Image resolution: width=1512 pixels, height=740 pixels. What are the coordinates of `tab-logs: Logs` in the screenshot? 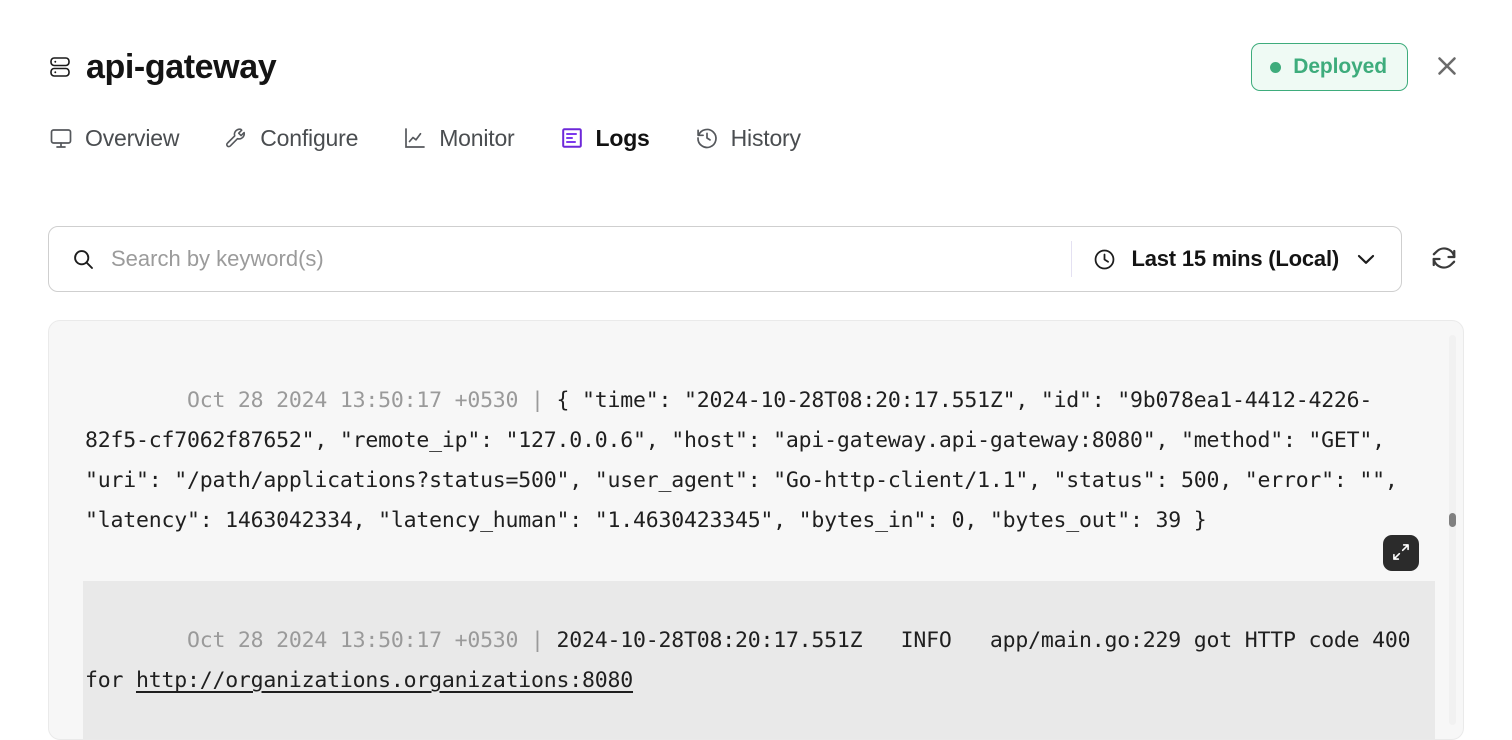 It's located at (604, 138).